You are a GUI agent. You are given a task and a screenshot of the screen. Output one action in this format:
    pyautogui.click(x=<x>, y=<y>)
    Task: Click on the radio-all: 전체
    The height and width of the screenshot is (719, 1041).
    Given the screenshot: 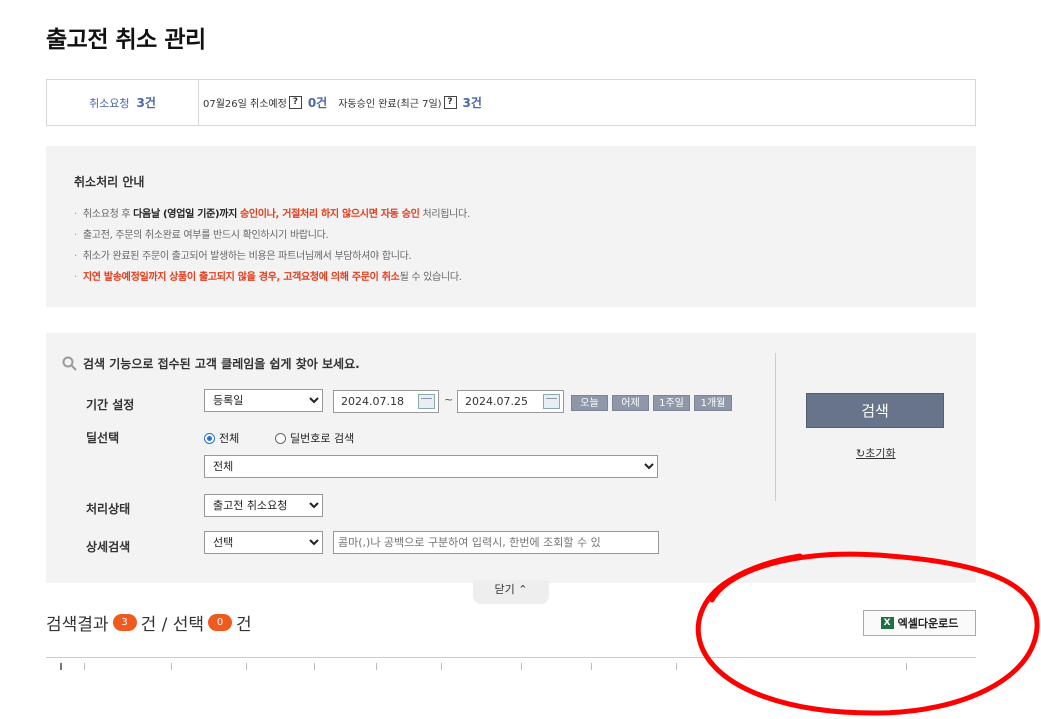 What is the action you would take?
    pyautogui.click(x=221, y=438)
    